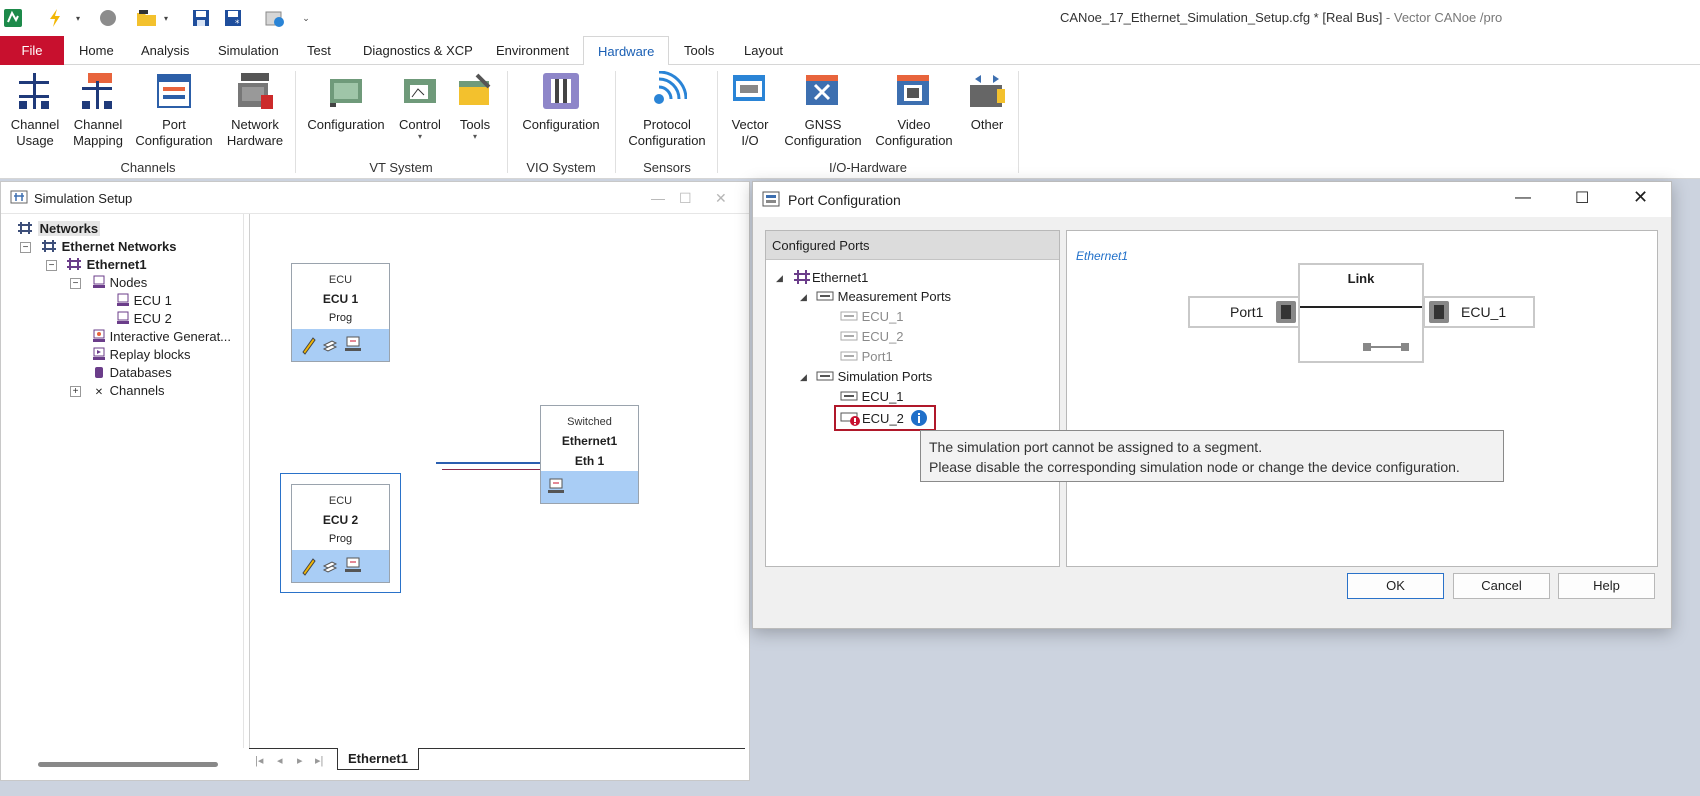  Describe the element at coordinates (128, 390) in the screenshot. I see `tree-item-channels: ✕ Channels` at that location.